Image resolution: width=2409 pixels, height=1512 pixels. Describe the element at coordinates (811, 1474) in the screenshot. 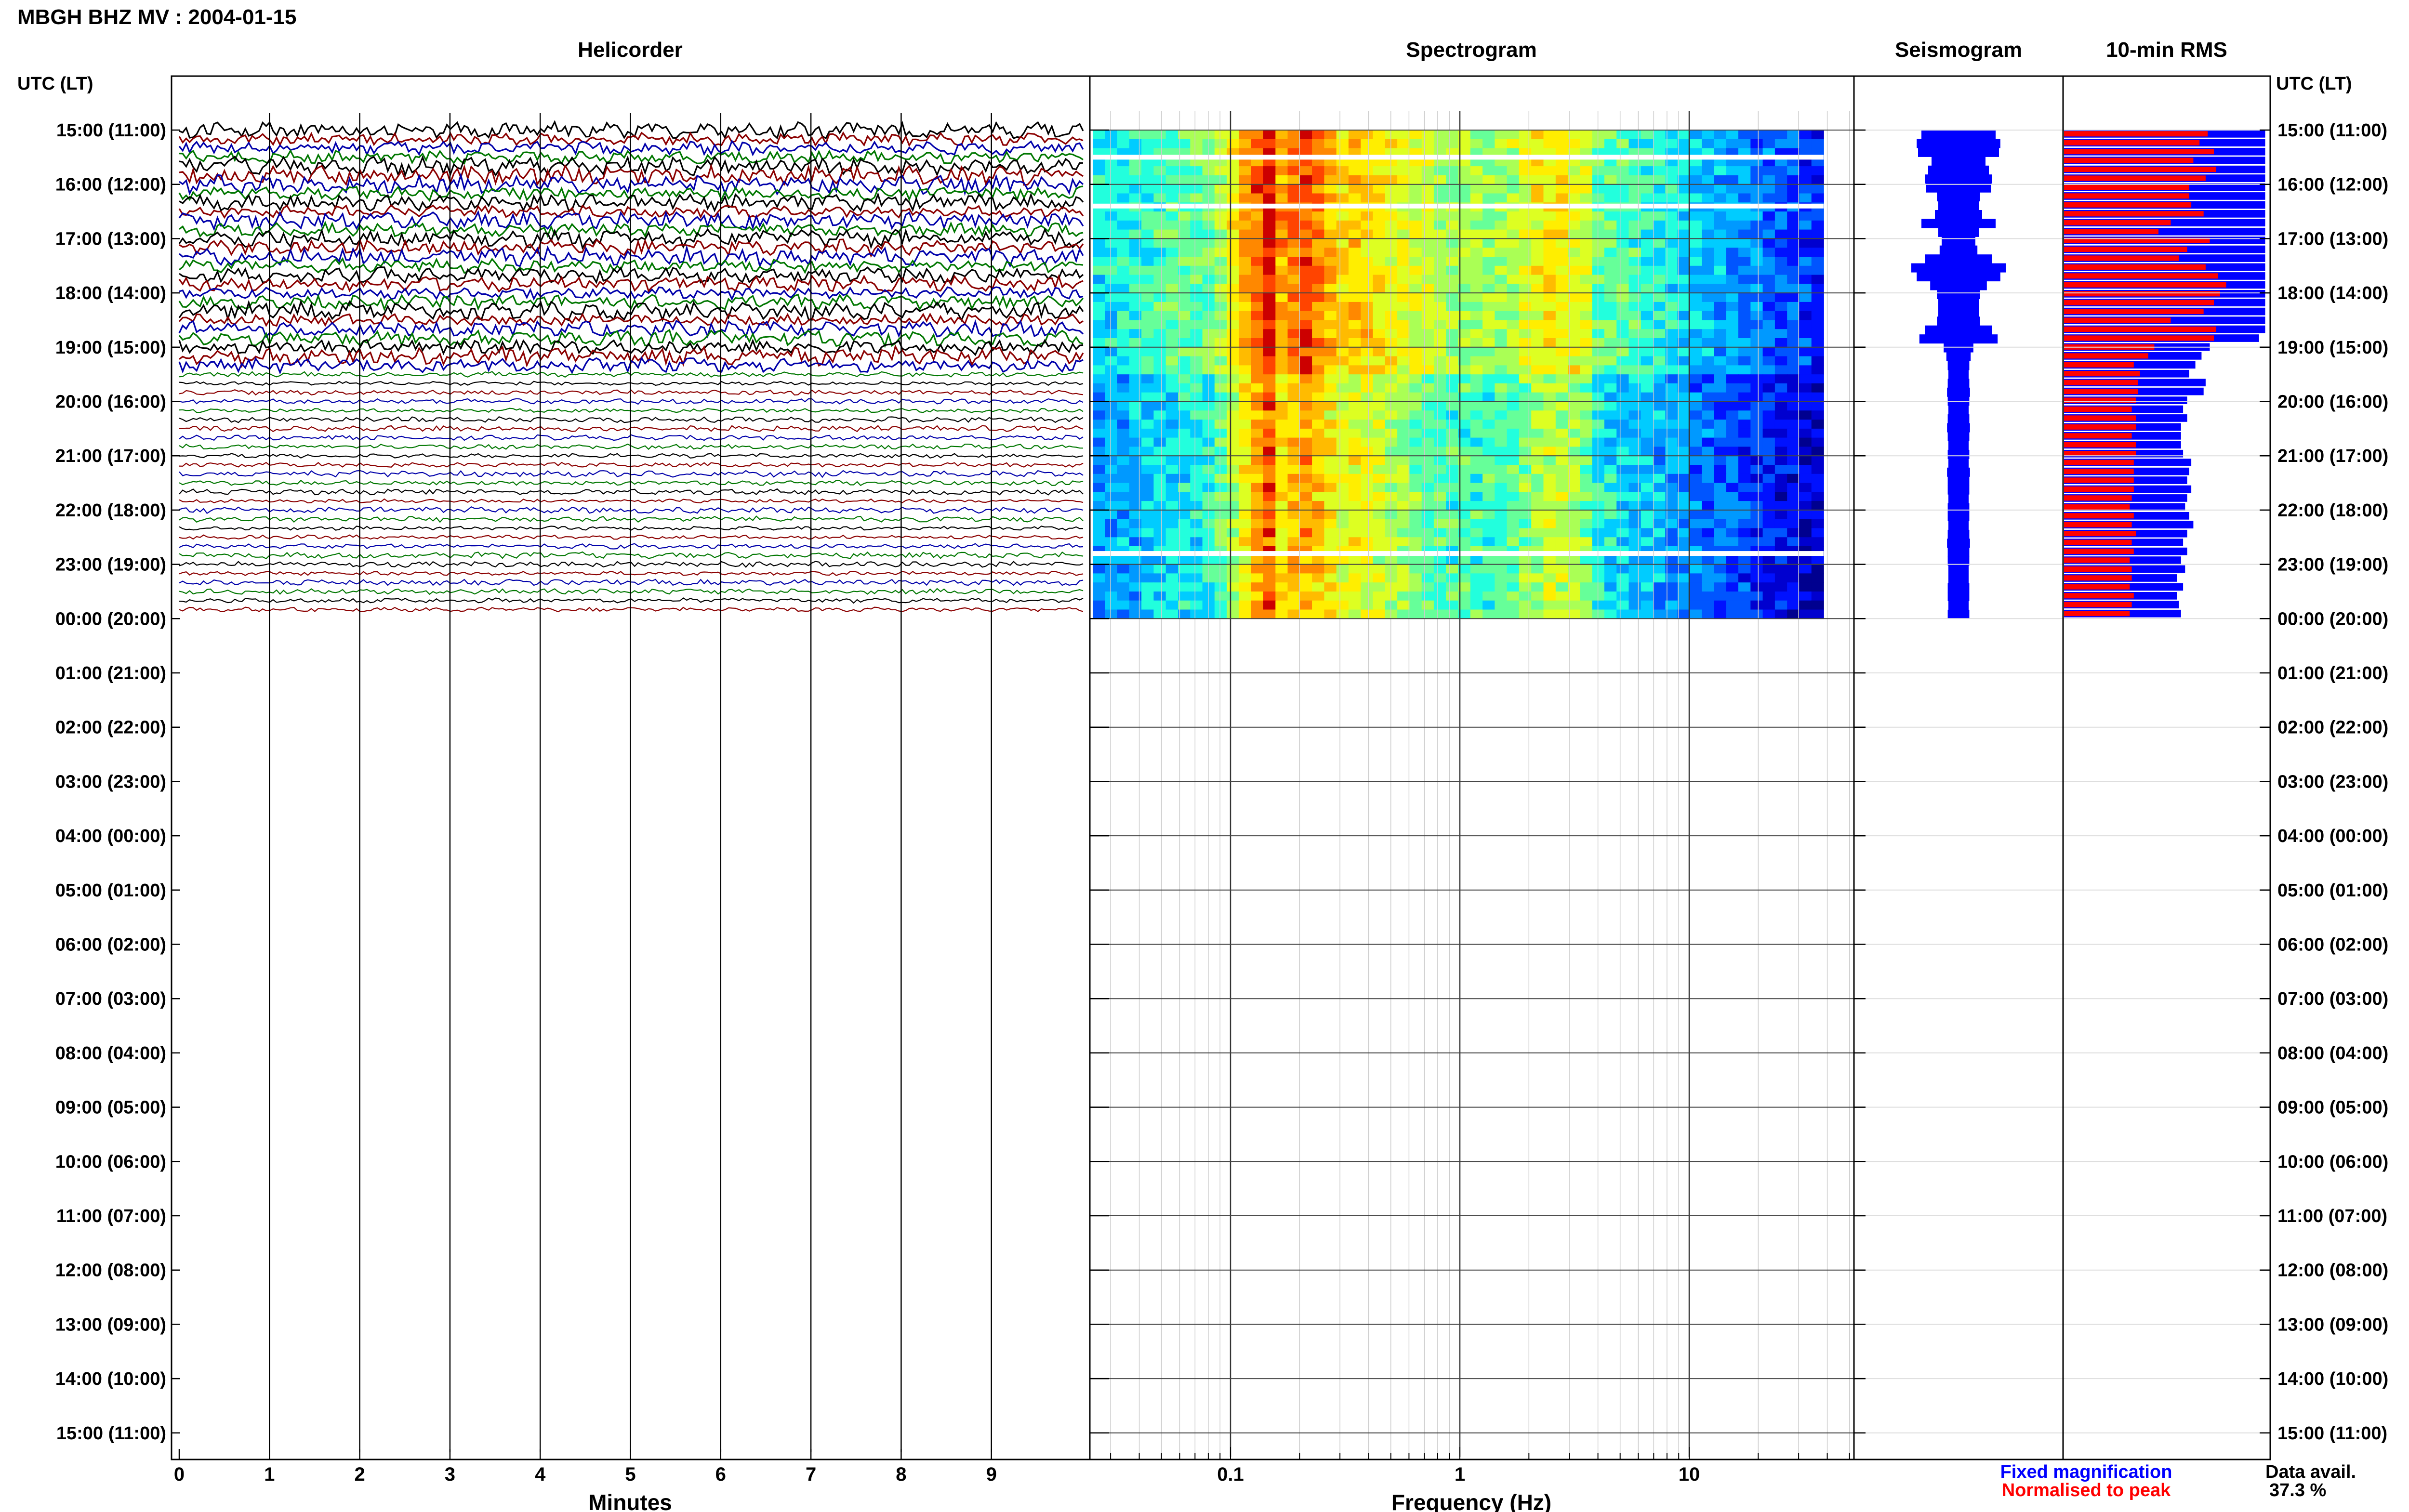

I see `minute-tick-label: 7` at that location.